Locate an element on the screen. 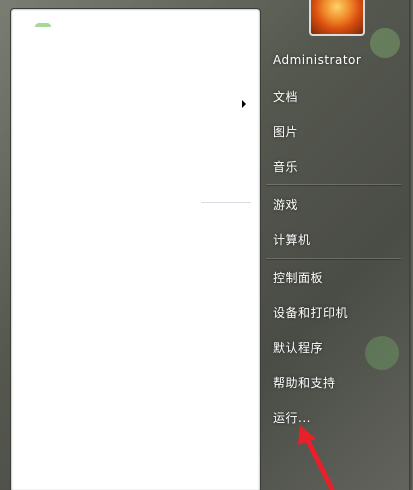 The width and height of the screenshot is (413, 490). window-edge is located at coordinates (411, 245).